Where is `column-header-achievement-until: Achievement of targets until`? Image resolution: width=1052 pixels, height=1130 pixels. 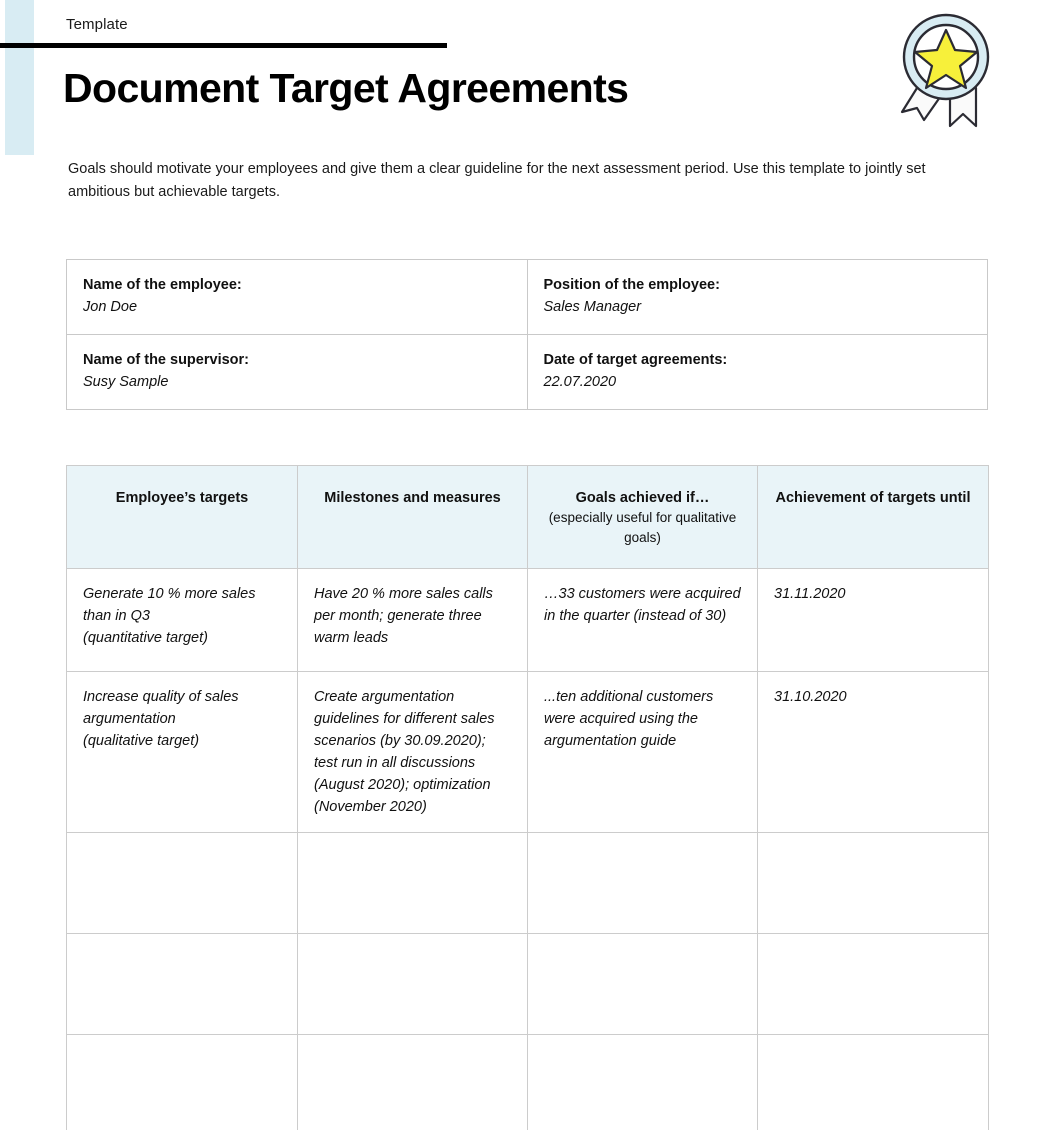
column-header-achievement-until: Achievement of targets until is located at coordinates (873, 517).